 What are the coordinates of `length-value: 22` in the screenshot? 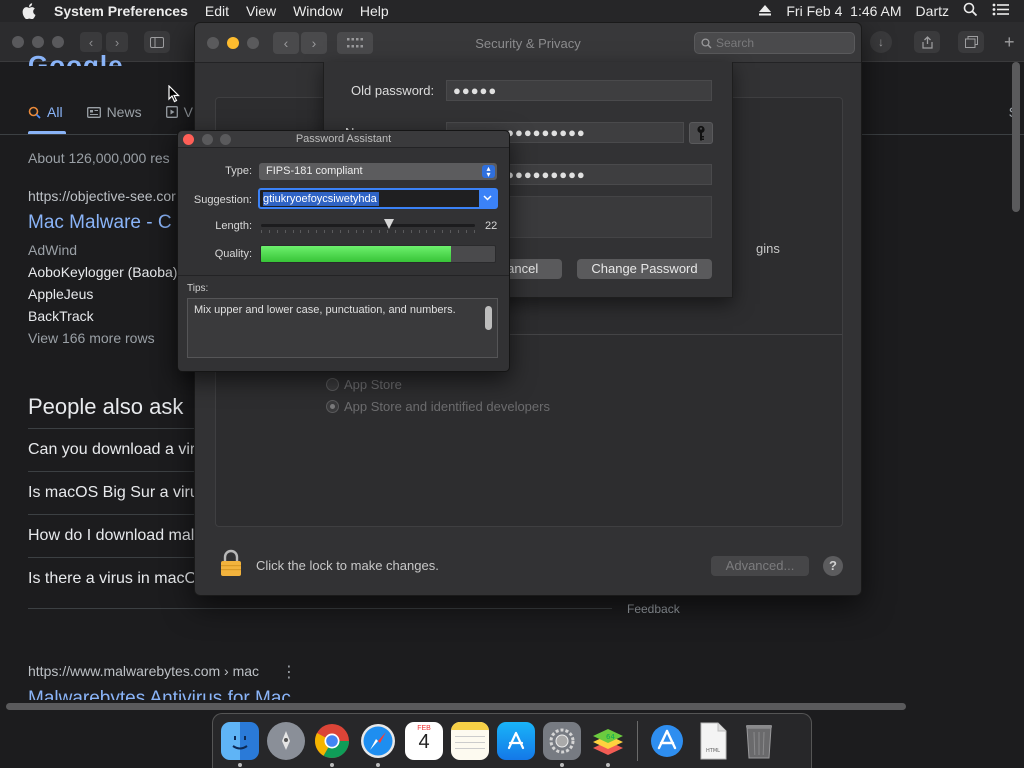 It's located at (491, 226).